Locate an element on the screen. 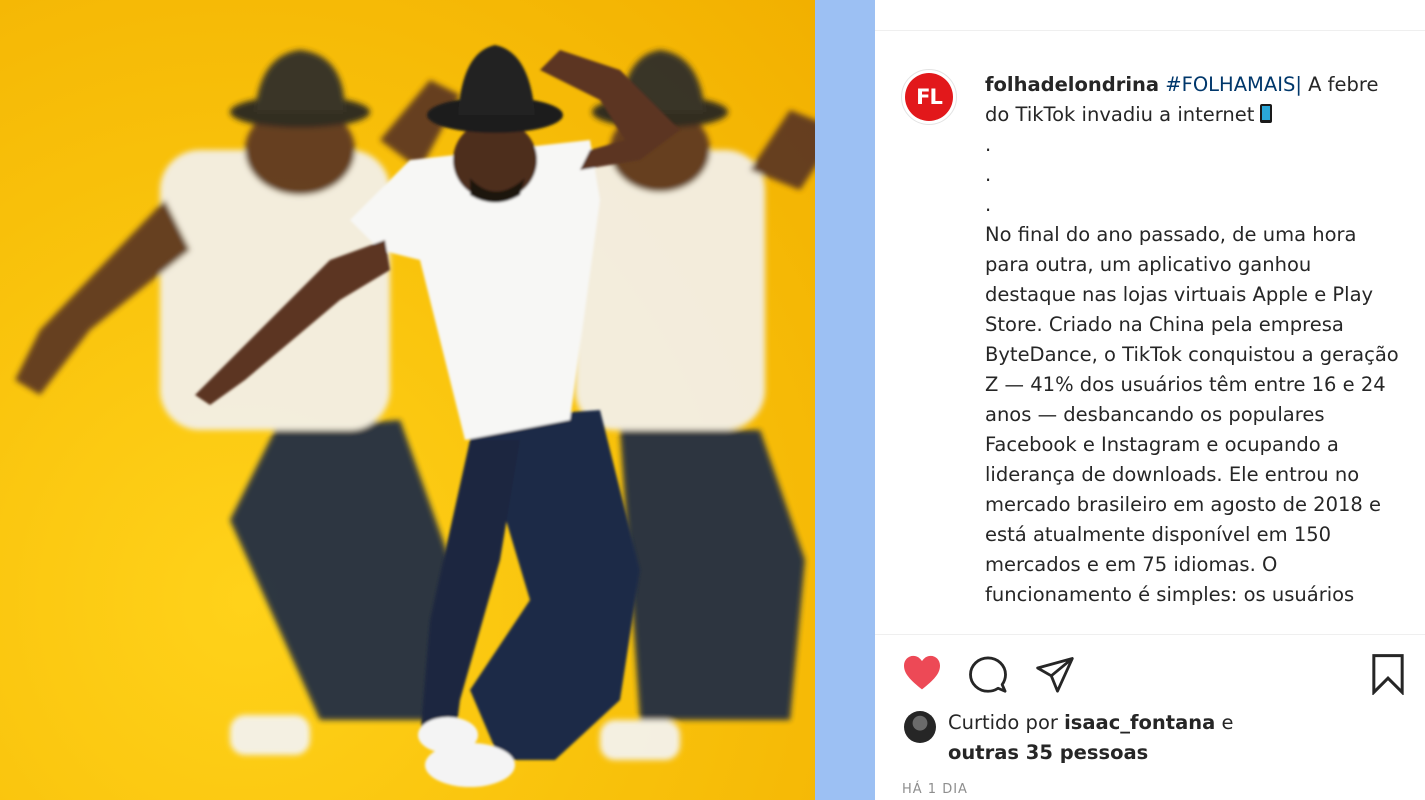  like-button is located at coordinates (922, 673).